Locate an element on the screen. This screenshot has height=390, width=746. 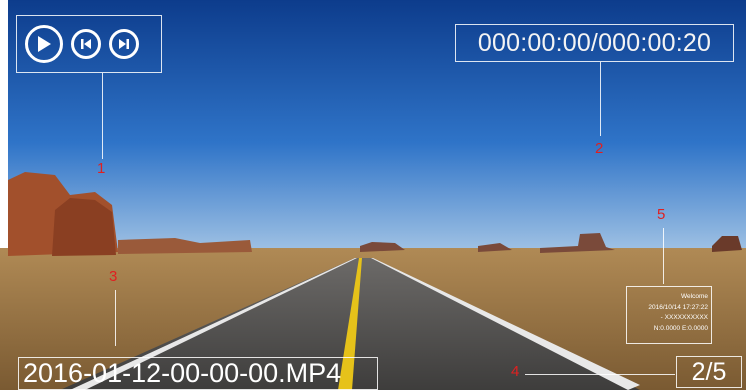
skip-back-icon is located at coordinates (86, 44).